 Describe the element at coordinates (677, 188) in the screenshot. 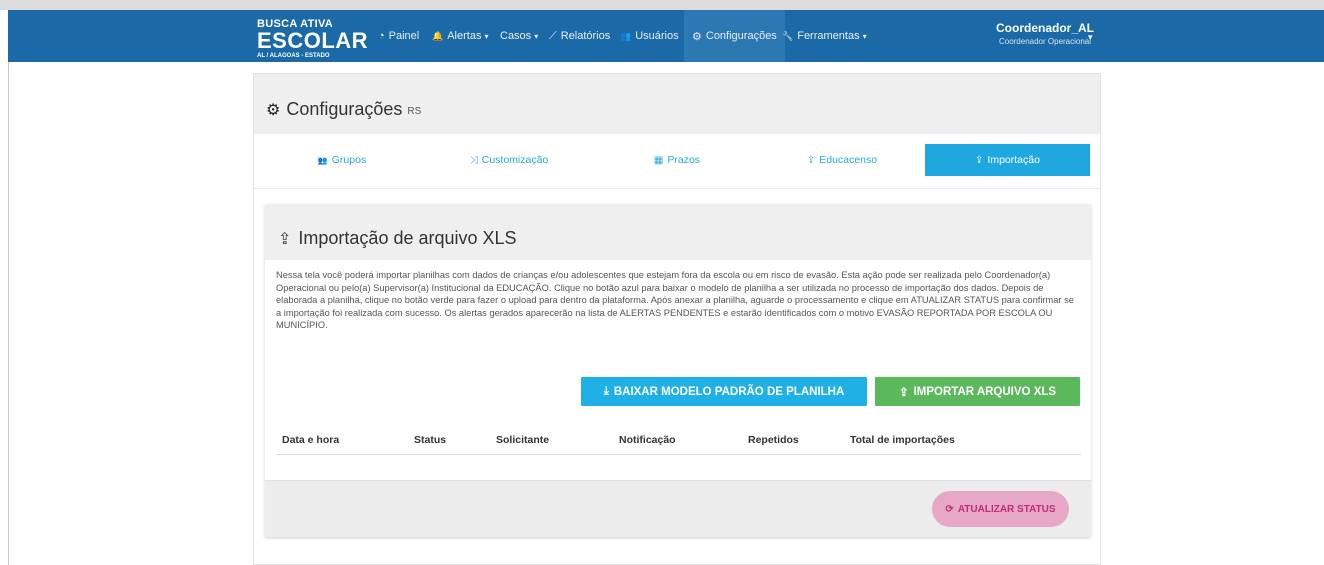

I see `tabs-divider` at that location.